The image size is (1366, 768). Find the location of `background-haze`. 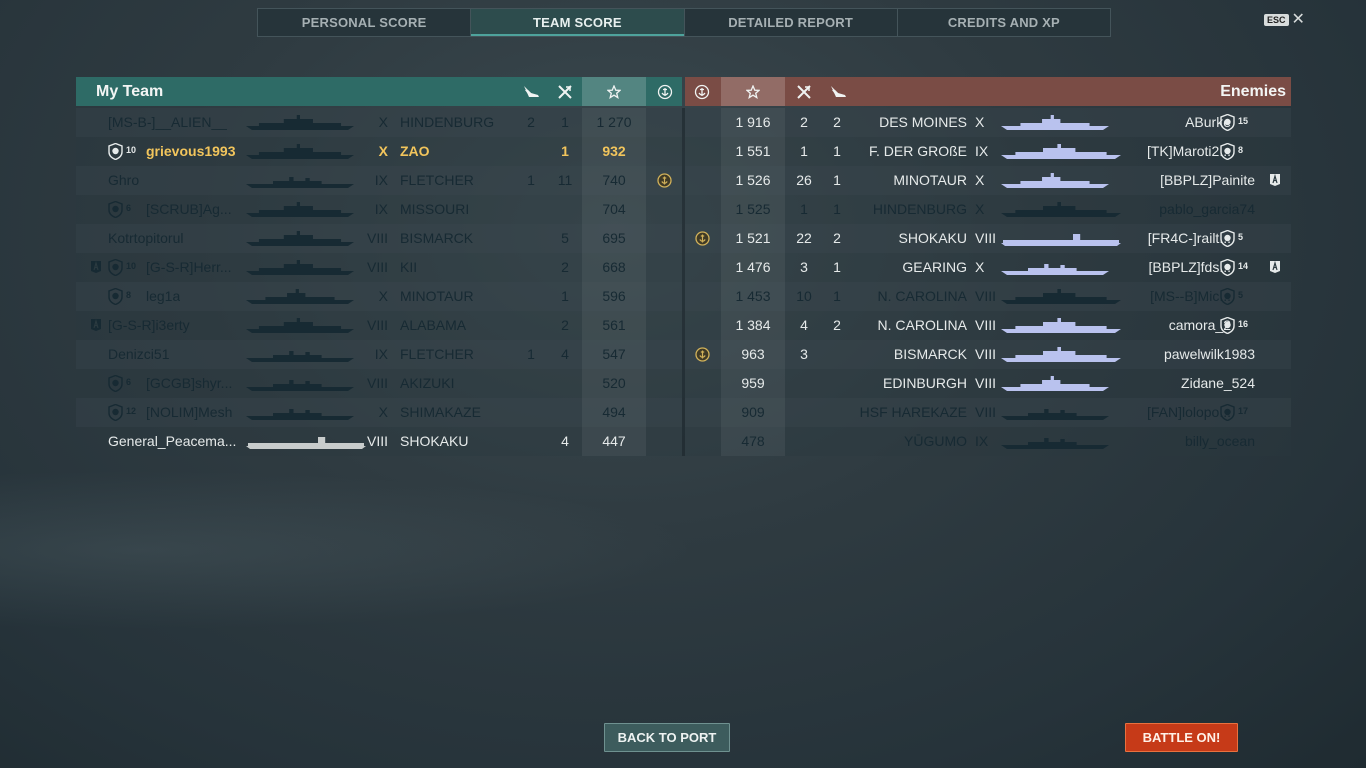

background-haze is located at coordinates (350, 550).